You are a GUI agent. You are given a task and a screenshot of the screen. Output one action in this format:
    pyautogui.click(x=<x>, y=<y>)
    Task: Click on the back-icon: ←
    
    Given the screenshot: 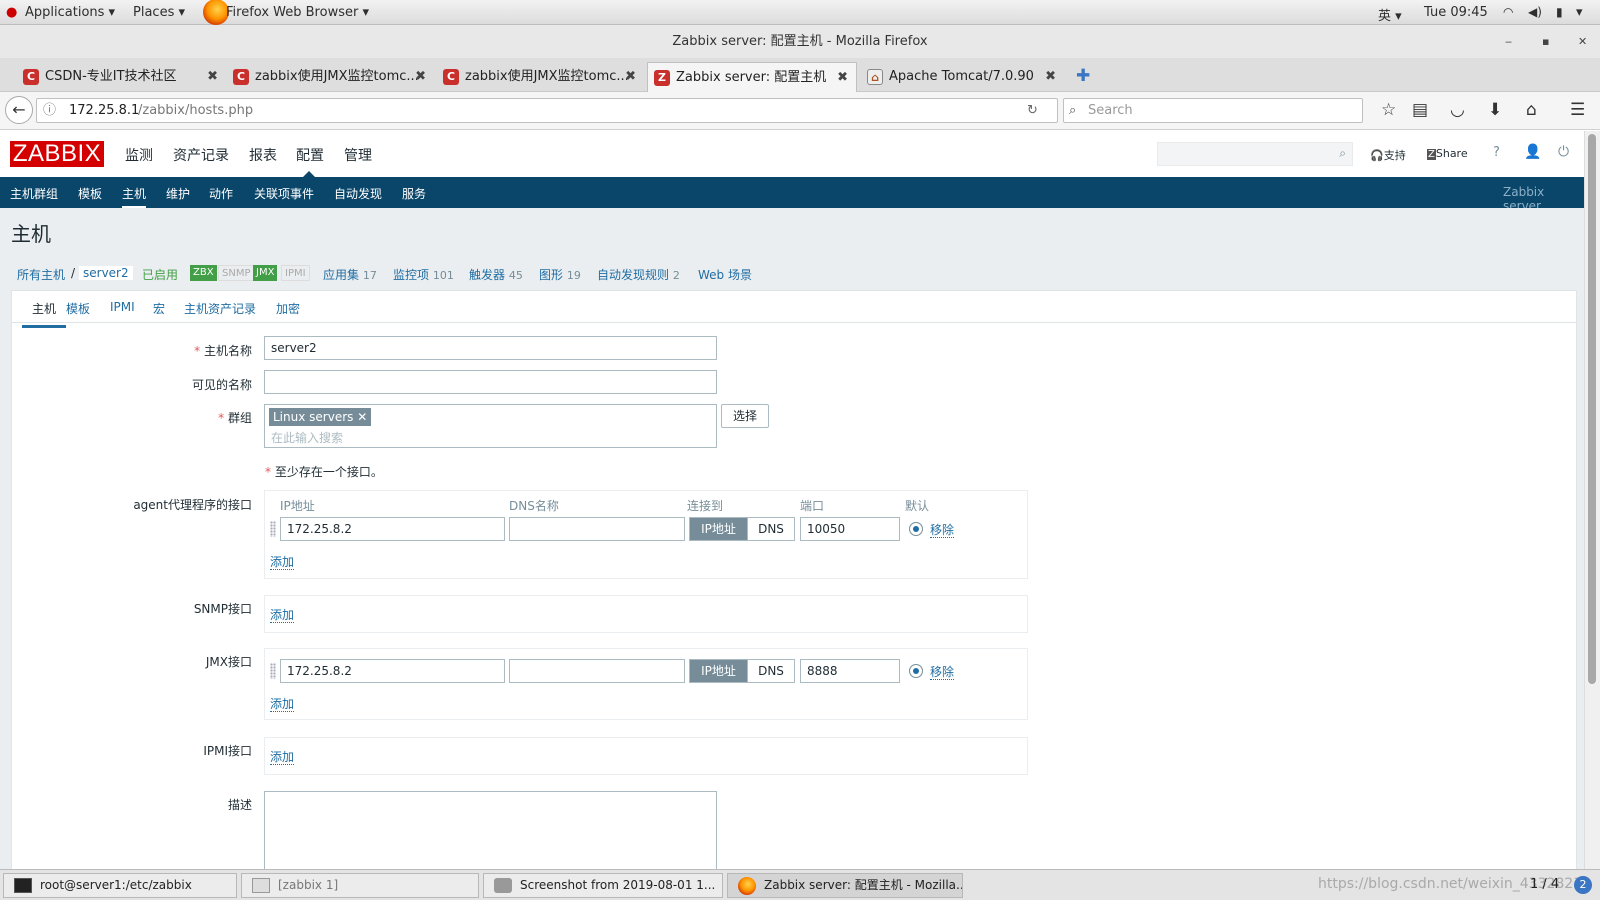 What is the action you would take?
    pyautogui.click(x=19, y=110)
    